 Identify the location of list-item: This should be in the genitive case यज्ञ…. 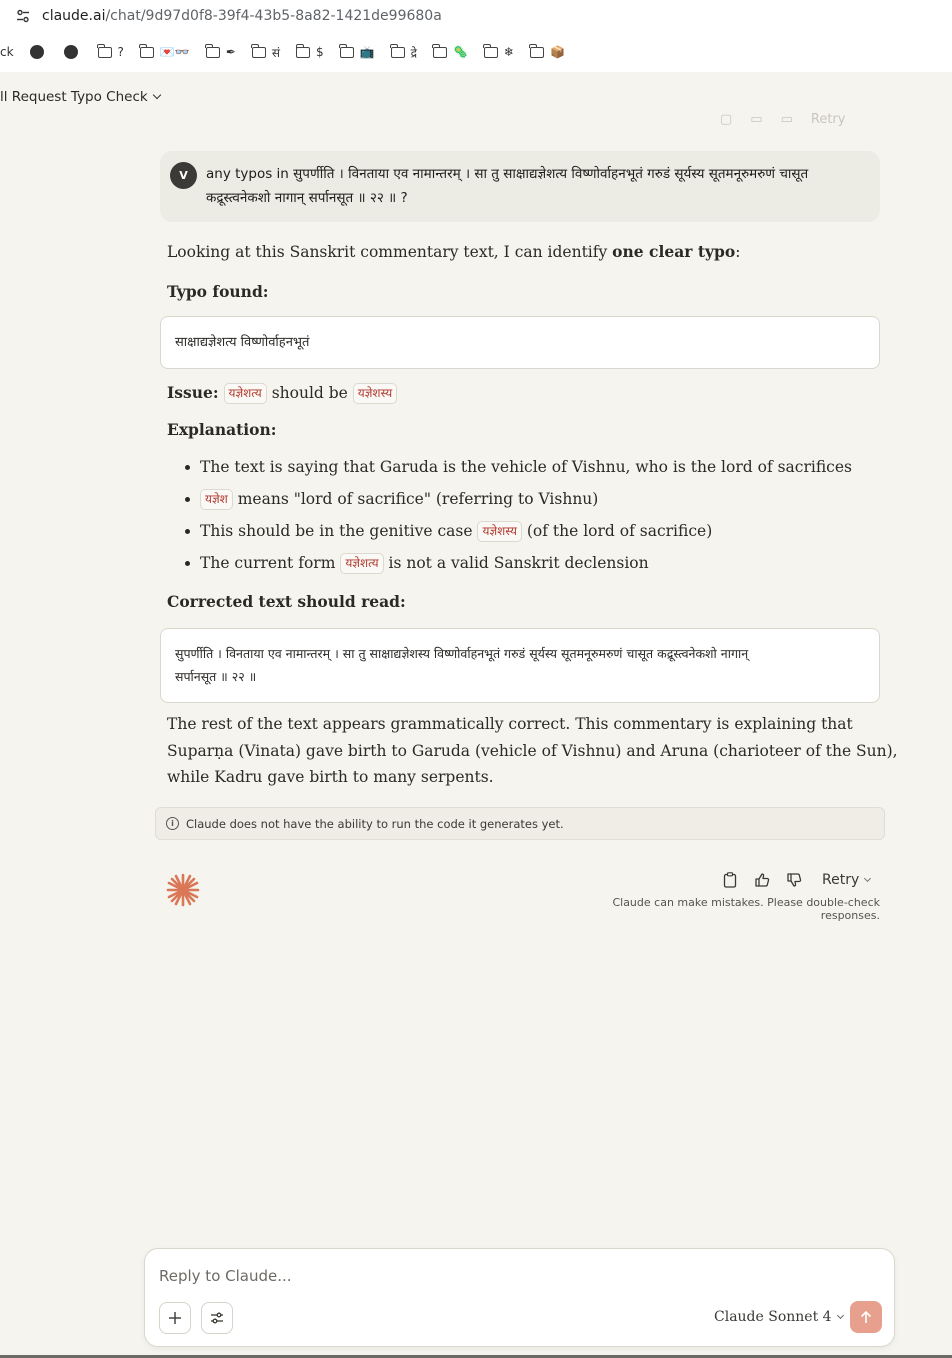
(530, 531).